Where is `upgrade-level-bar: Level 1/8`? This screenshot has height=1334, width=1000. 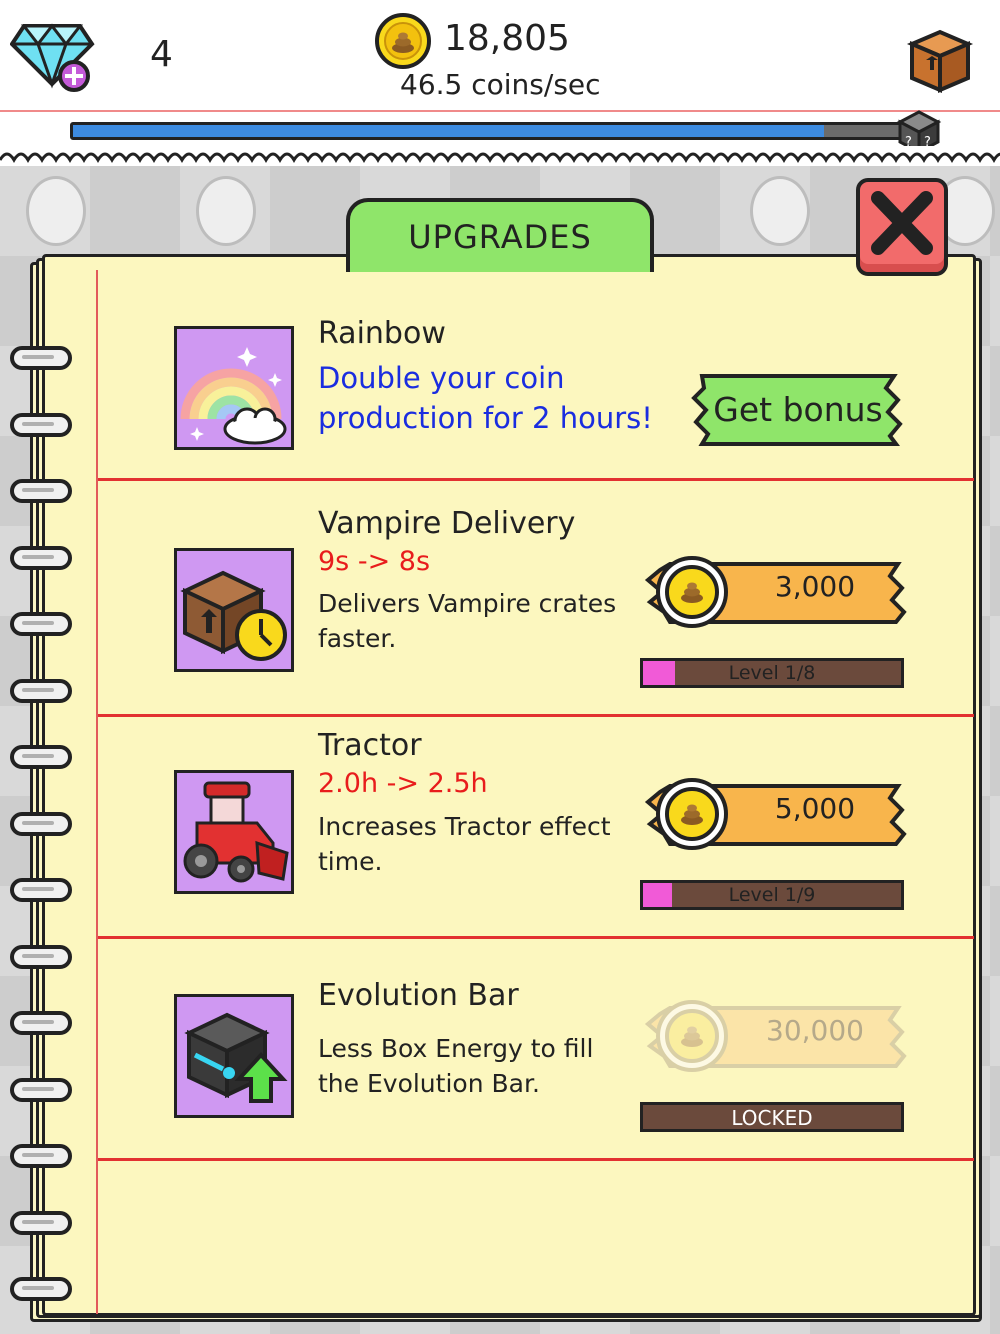
upgrade-level-bar: Level 1/8 is located at coordinates (772, 673).